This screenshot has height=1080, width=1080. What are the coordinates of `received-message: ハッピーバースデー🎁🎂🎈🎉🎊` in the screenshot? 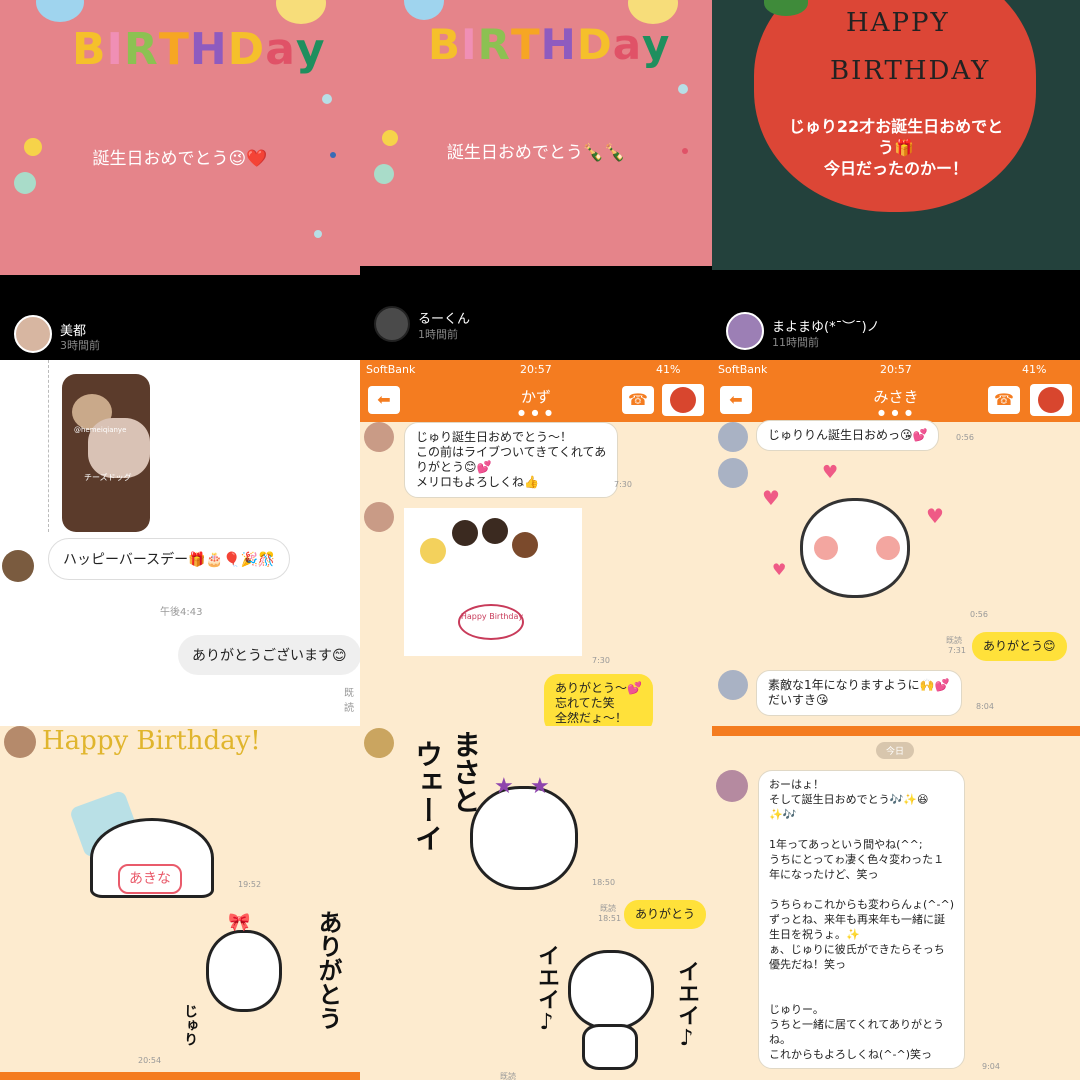 It's located at (169, 559).